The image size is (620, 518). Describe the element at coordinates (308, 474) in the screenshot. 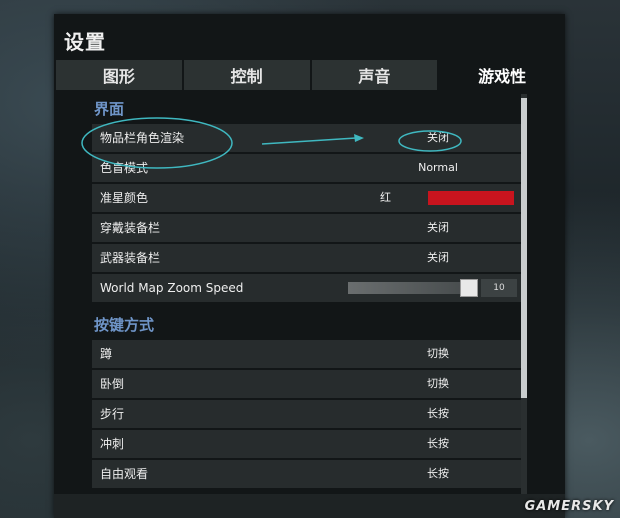

I see `setting-row-freelook: 自由观看 长按` at that location.